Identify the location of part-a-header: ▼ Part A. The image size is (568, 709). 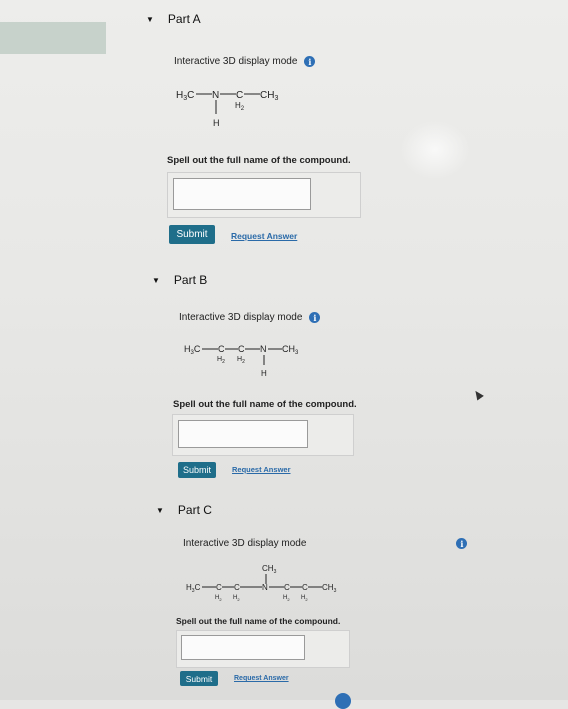
(173, 19).